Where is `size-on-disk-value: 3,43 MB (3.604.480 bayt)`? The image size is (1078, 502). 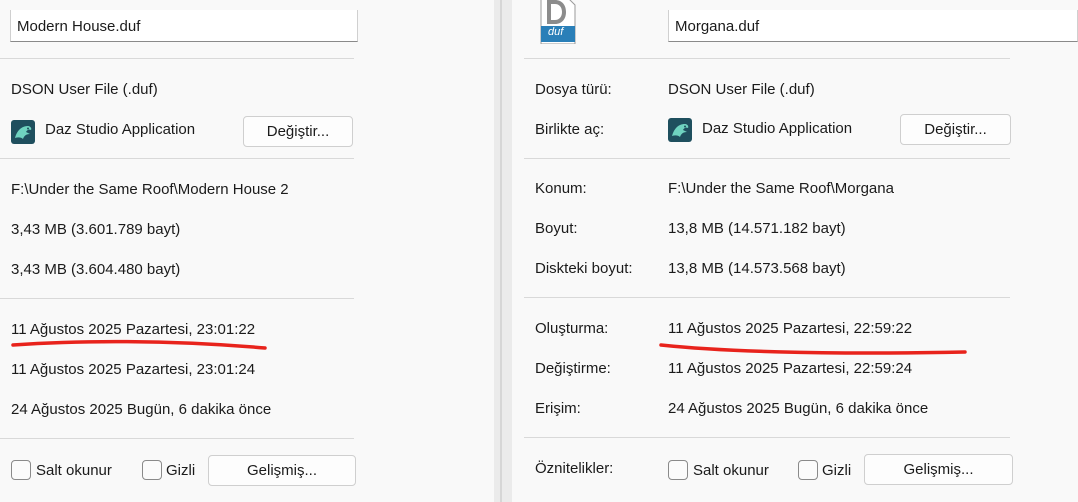
size-on-disk-value: 3,43 MB (3.604.480 bayt) is located at coordinates (96, 269).